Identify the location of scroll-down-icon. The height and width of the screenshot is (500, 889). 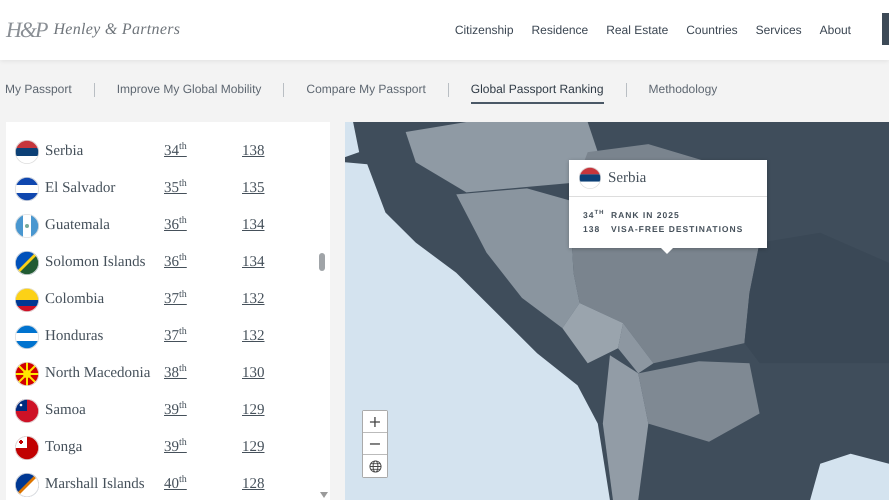
(324, 495).